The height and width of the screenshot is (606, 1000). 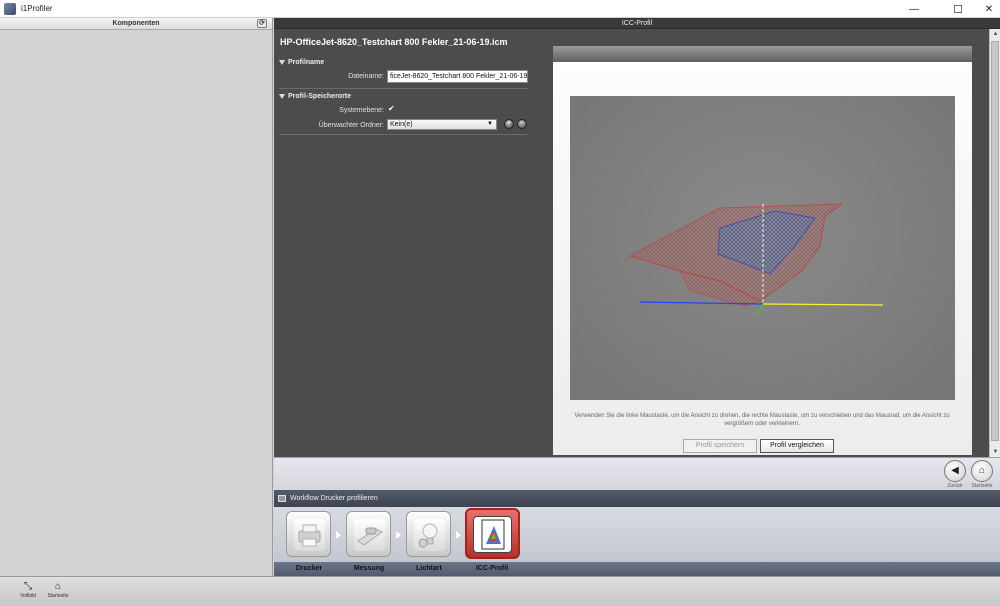 I want to click on icc-profile-icon, so click(x=493, y=534).